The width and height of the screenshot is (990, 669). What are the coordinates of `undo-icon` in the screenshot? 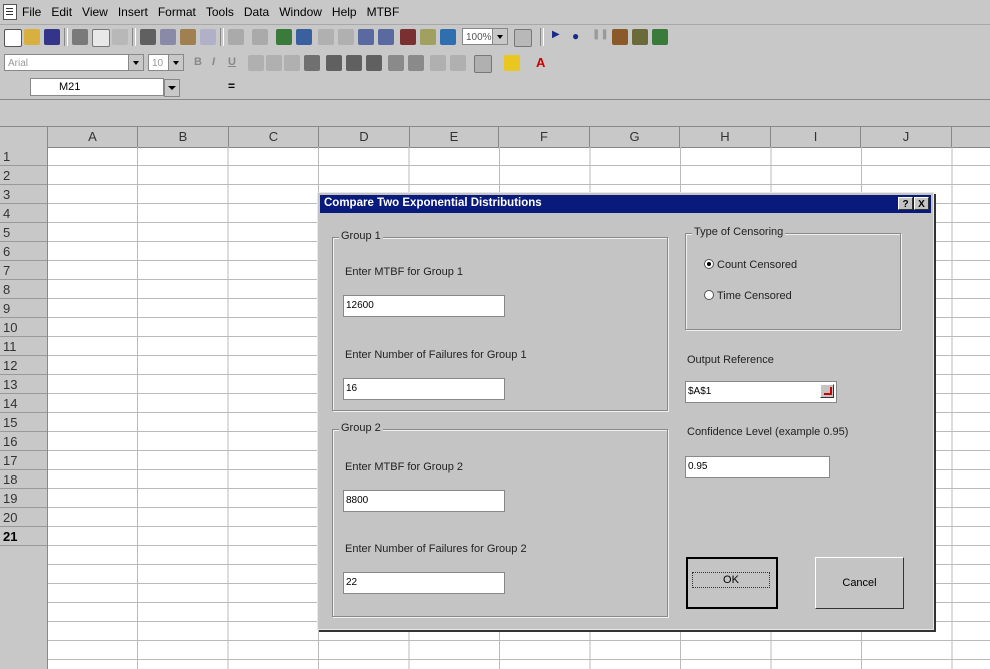 It's located at (236, 37).